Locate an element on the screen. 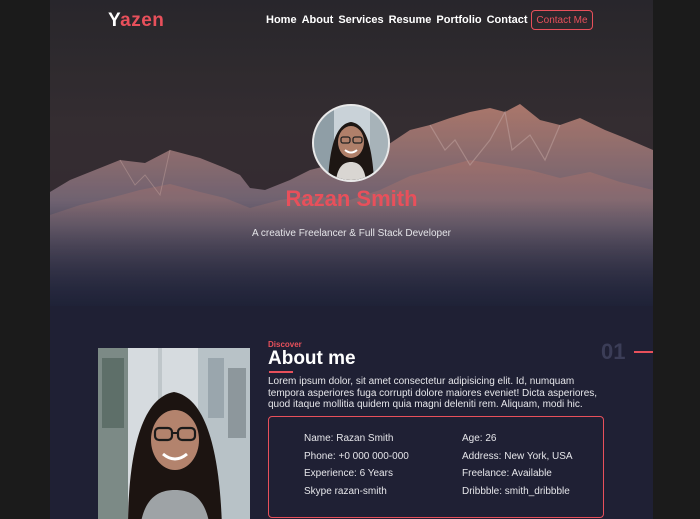 The height and width of the screenshot is (519, 700). about-portrait-image is located at coordinates (174, 433).